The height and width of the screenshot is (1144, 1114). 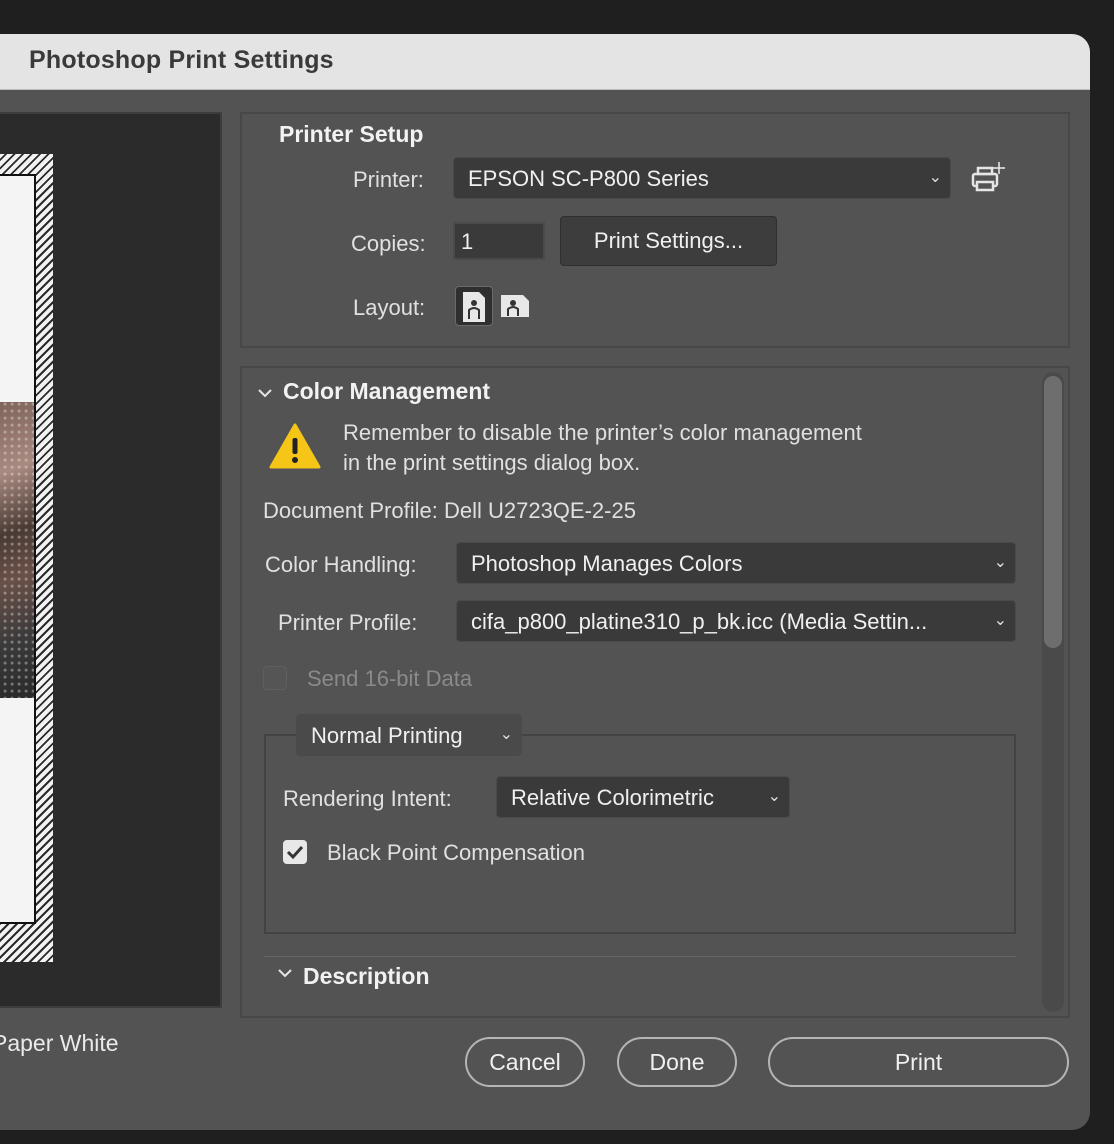 I want to click on color-handling-label: Color Handling:, so click(x=341, y=564).